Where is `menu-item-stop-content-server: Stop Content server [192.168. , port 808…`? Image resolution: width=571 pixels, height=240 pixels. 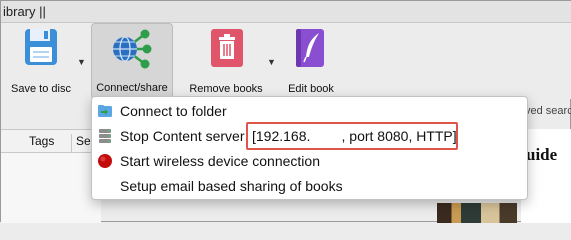 menu-item-stop-content-server: Stop Content server [192.168. , port 808… is located at coordinates (309, 136).